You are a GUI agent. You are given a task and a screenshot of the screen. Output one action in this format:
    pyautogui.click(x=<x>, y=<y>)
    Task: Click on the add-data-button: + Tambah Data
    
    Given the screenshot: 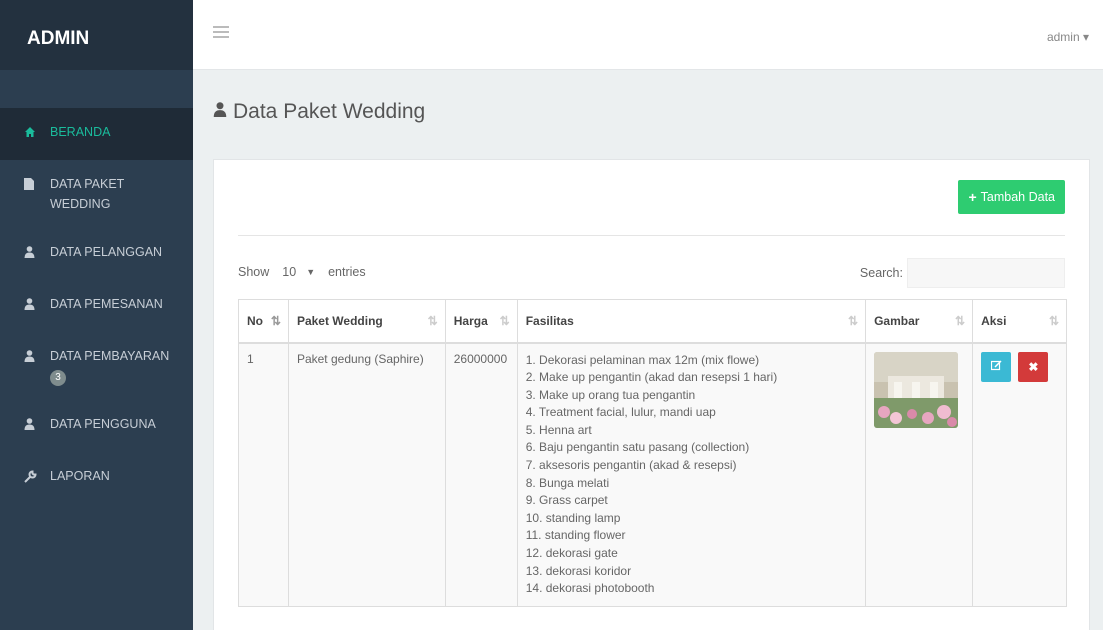 What is the action you would take?
    pyautogui.click(x=1011, y=197)
    